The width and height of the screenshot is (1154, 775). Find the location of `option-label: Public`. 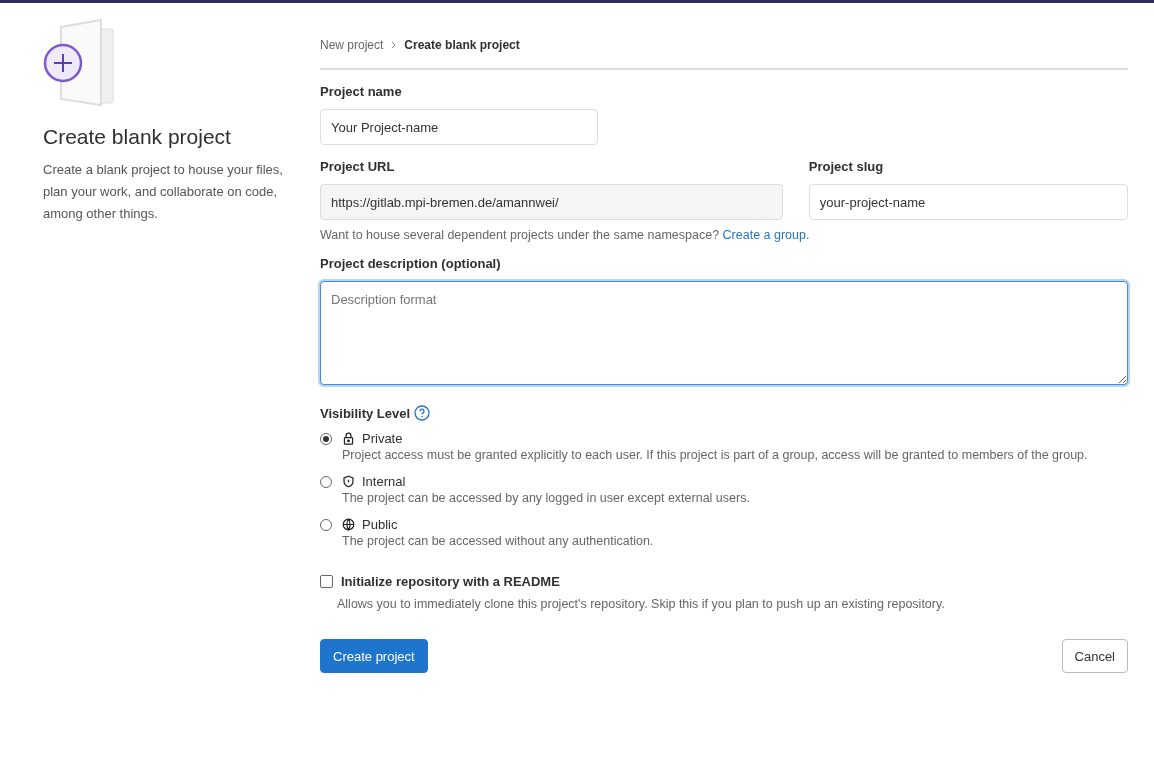

option-label: Public is located at coordinates (380, 524).